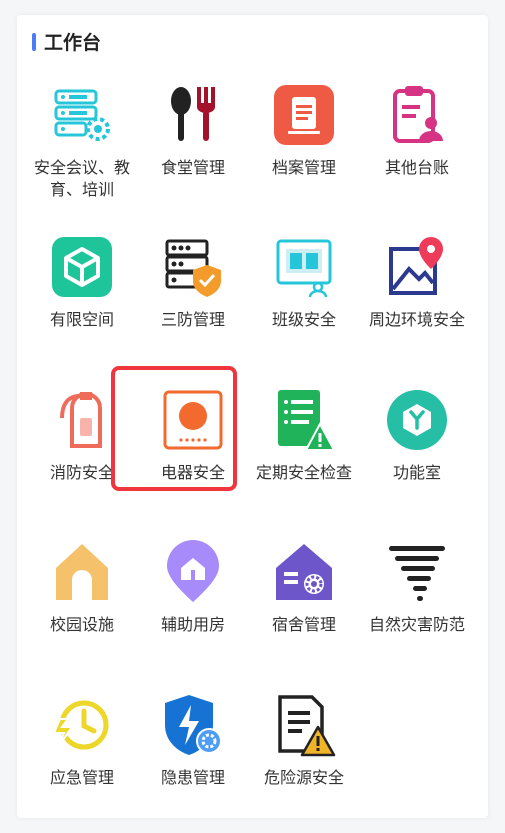 Image resolution: width=505 pixels, height=833 pixels. Describe the element at coordinates (304, 148) in the screenshot. I see `tile-archive: 档案管理` at that location.